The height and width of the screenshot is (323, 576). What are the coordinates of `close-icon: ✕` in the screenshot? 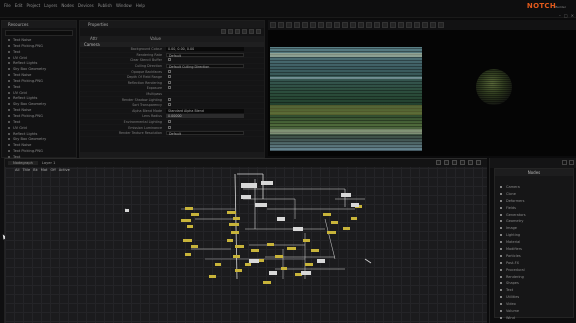 It's located at (572, 15).